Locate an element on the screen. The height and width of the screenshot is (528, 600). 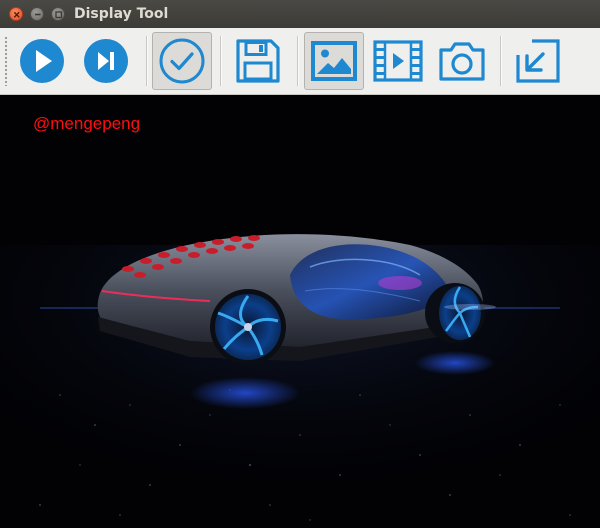
video-mode-button is located at coordinates (398, 61).